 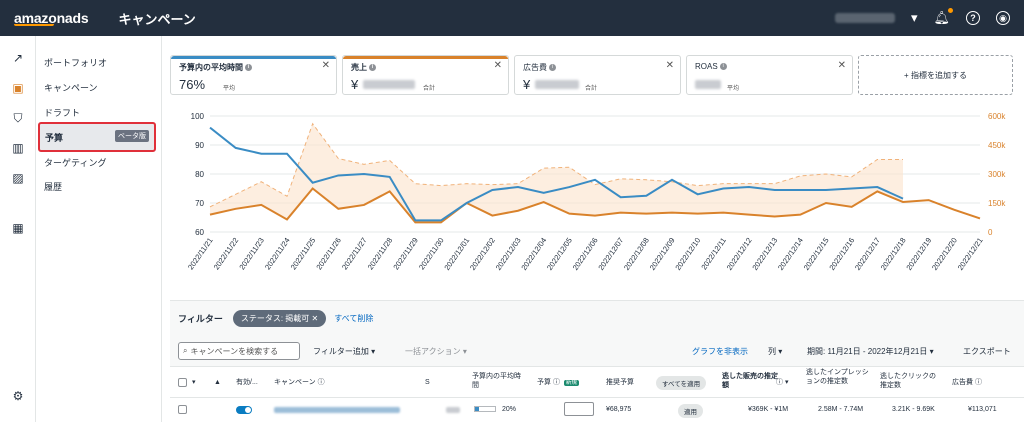 I want to click on metric-card-avg-time: 予算内の平均時間 i ✕ 76% 平均, so click(x=253, y=75).